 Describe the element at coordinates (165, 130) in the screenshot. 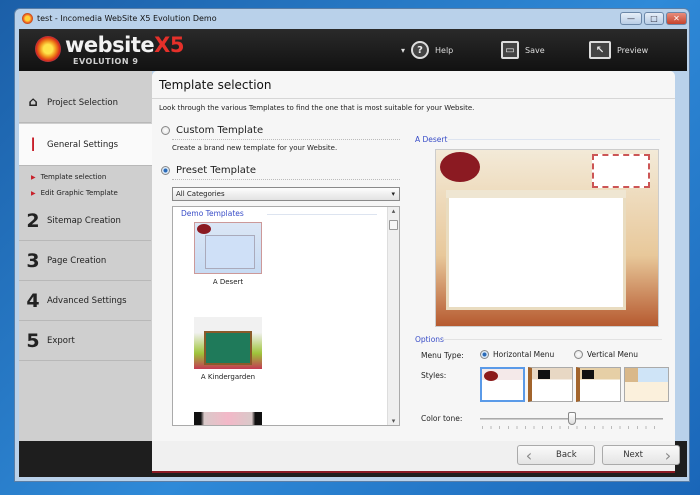

I see `radio-icon` at that location.